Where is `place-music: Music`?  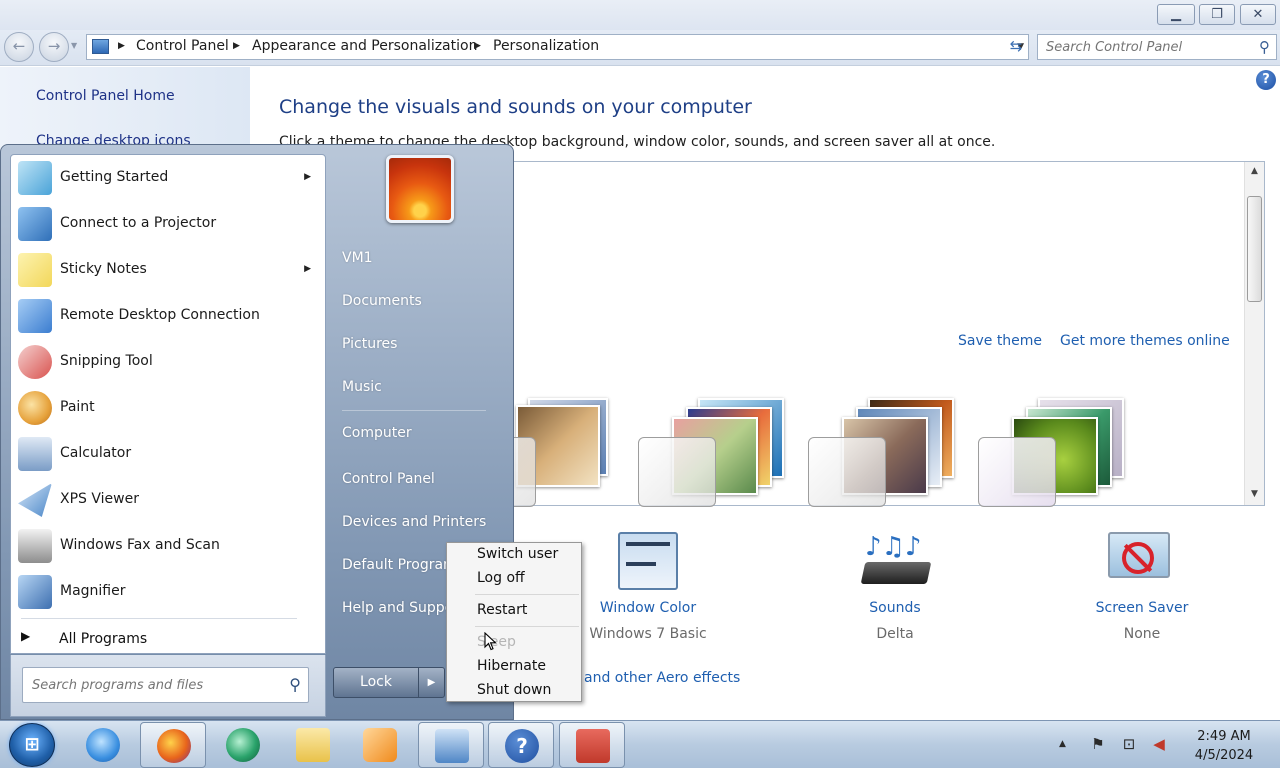
place-music: Music is located at coordinates (362, 387).